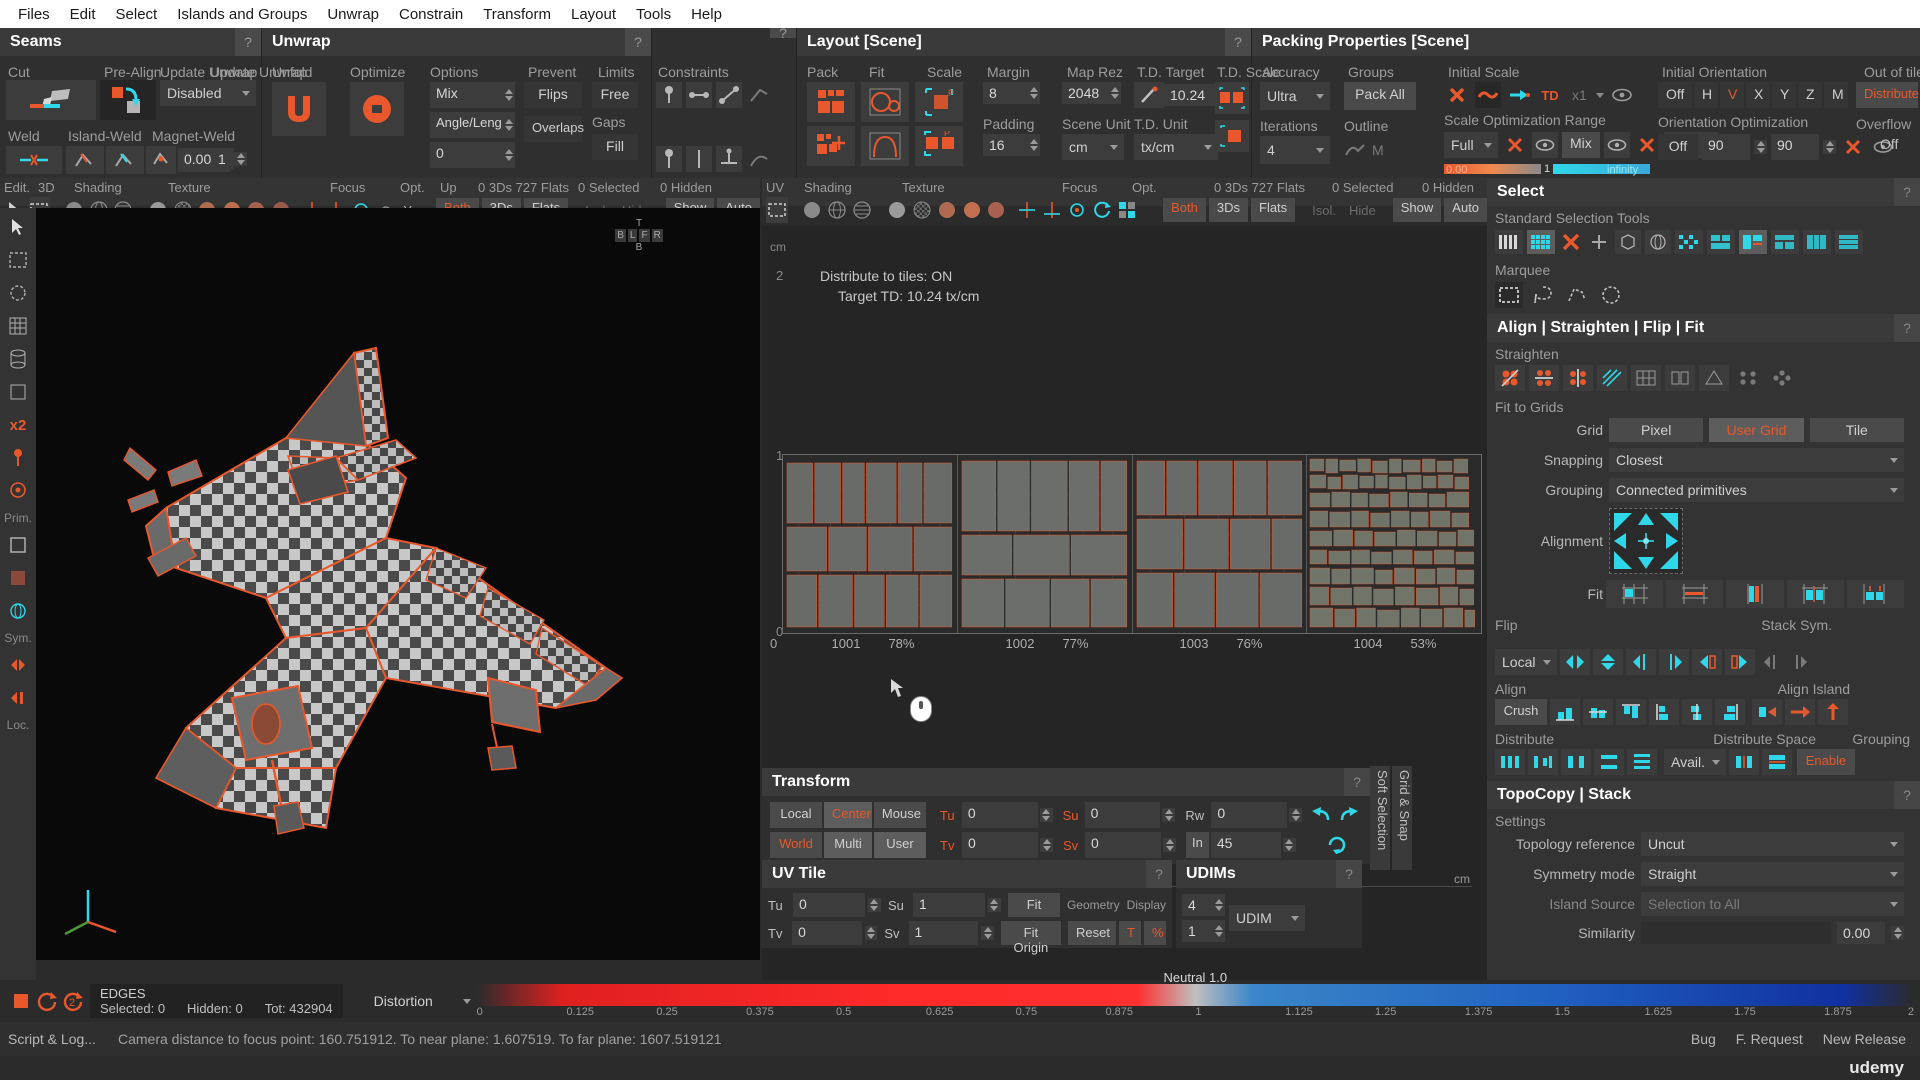  What do you see at coordinates (1599, 95) in the screenshot?
I see `initial-scale-chevron-down-icon` at bounding box center [1599, 95].